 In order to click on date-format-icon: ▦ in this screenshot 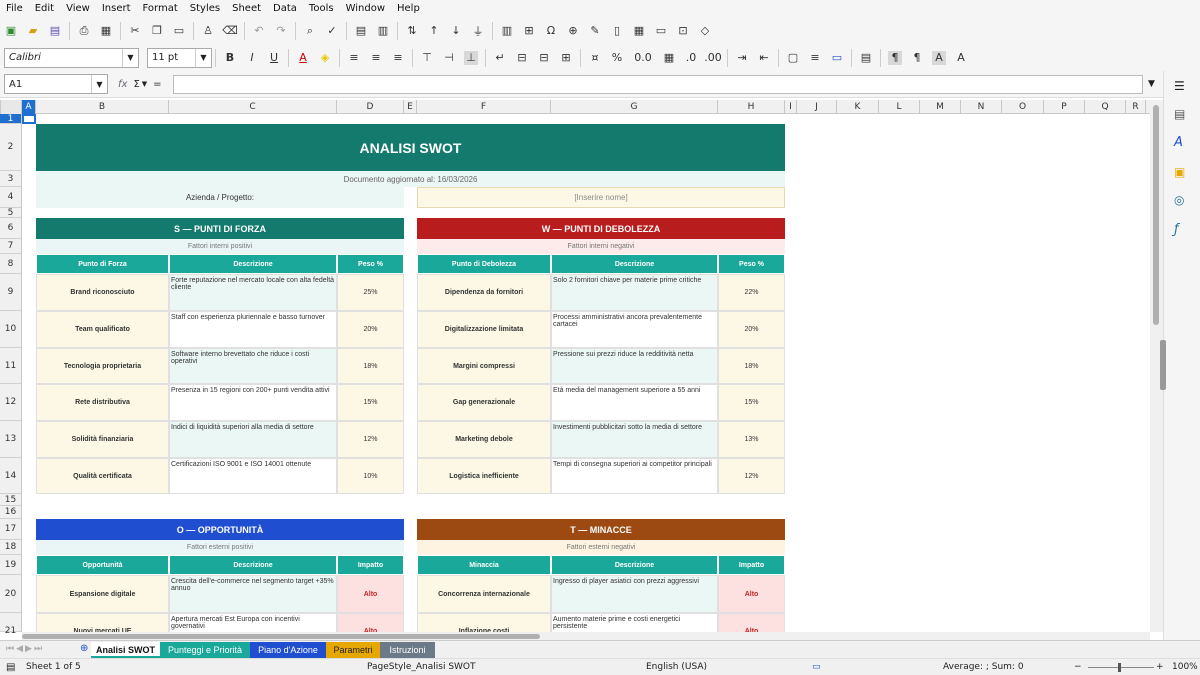, I will do `click(669, 58)`.